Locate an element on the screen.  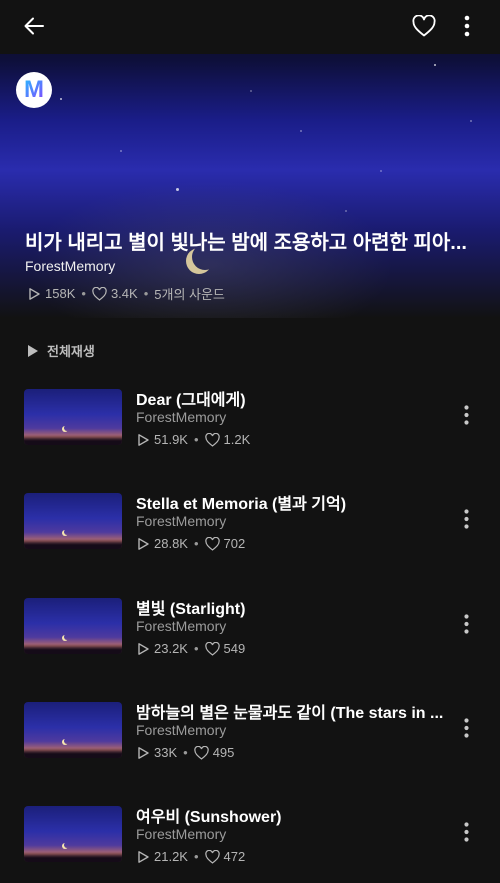
back-button is located at coordinates (34, 26).